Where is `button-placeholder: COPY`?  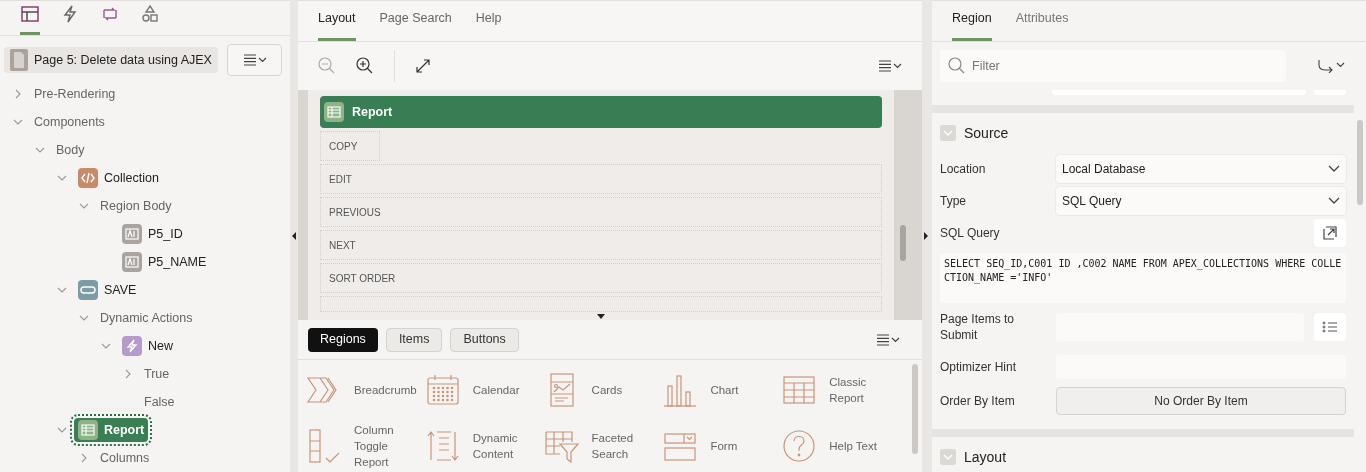 button-placeholder: COPY is located at coordinates (350, 146).